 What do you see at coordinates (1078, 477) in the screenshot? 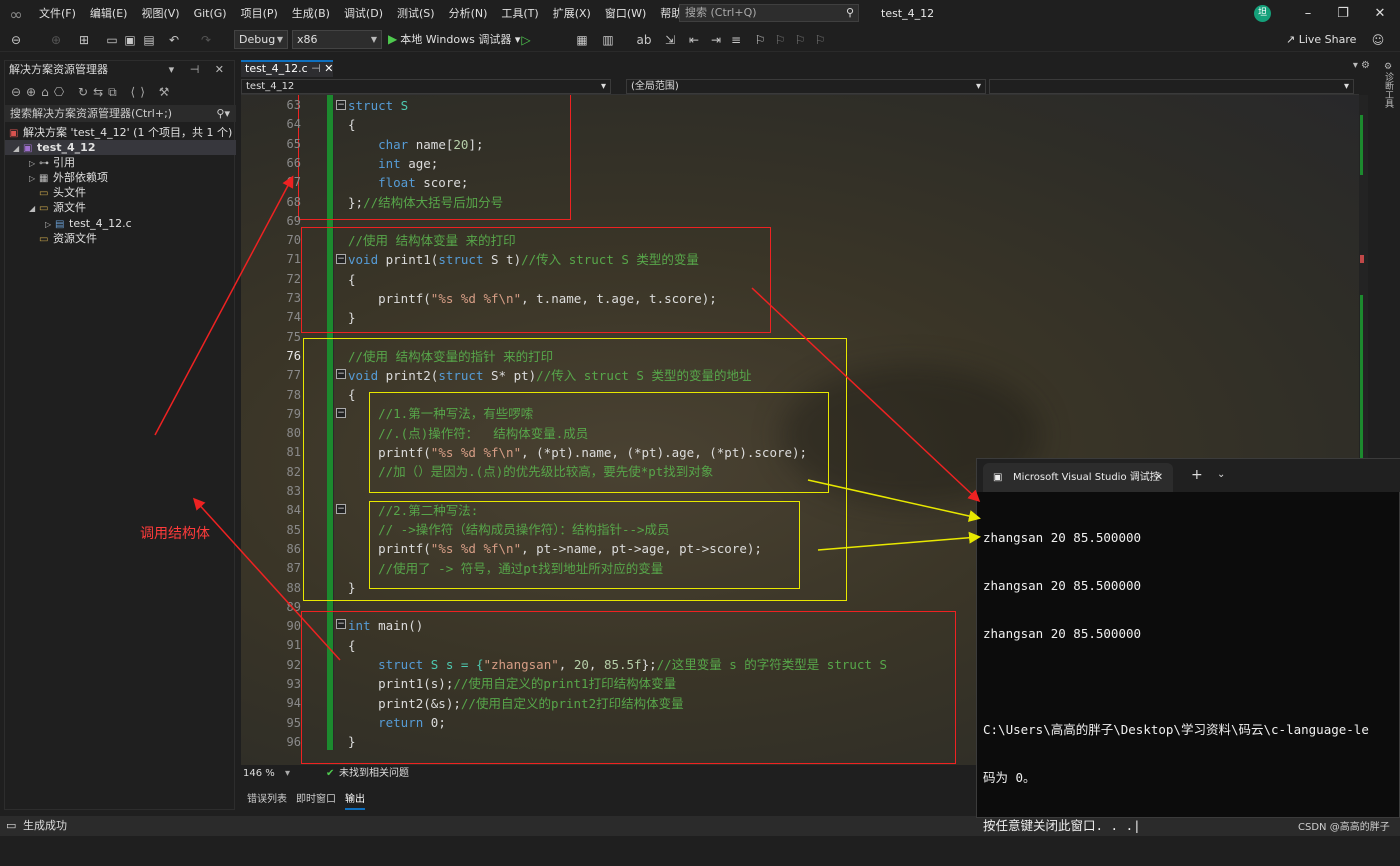
I see `console-tab: ▣ Microsoft Visual Studio 调试控 ✕` at bounding box center [1078, 477].